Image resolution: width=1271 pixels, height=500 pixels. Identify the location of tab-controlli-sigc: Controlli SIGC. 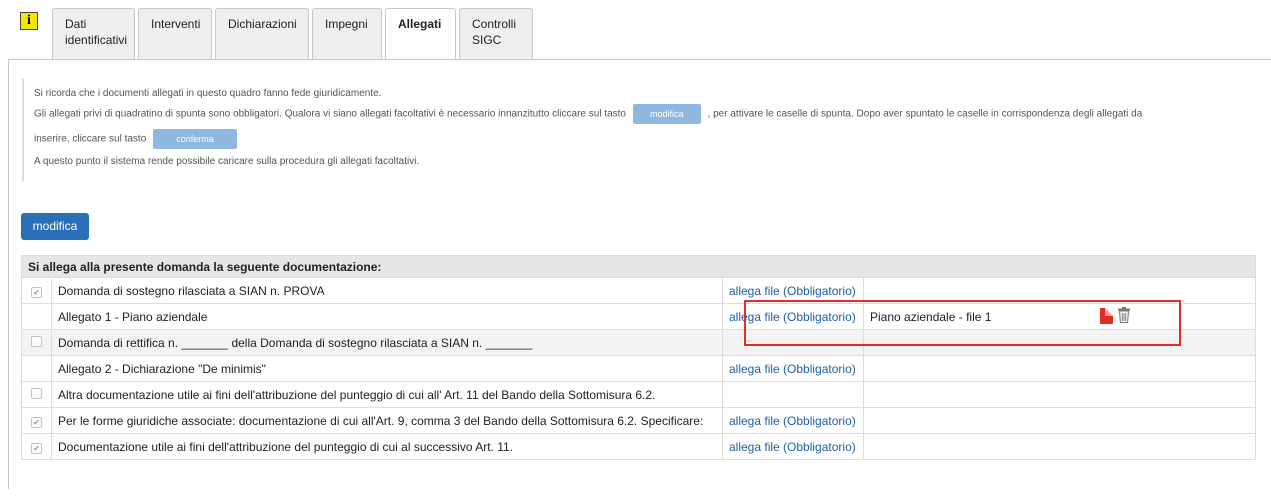
(496, 33).